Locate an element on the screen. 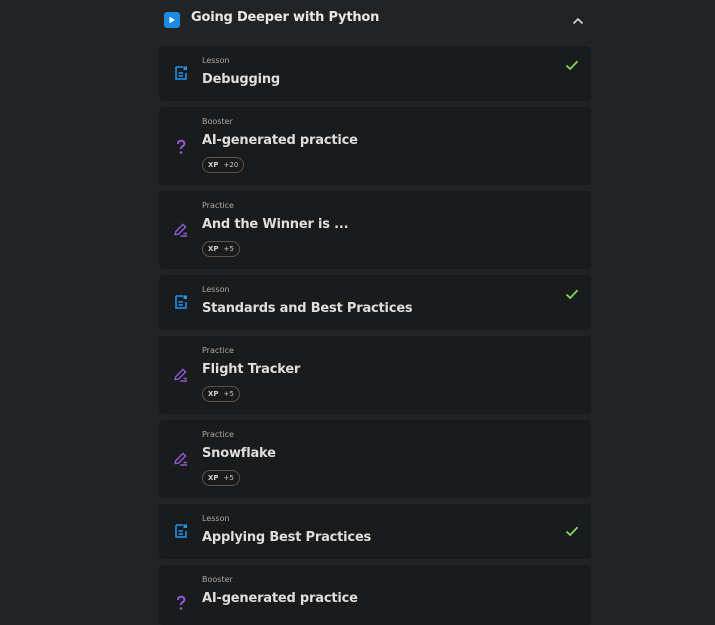 This screenshot has height=625, width=715. item-title: Snowflake is located at coordinates (239, 453).